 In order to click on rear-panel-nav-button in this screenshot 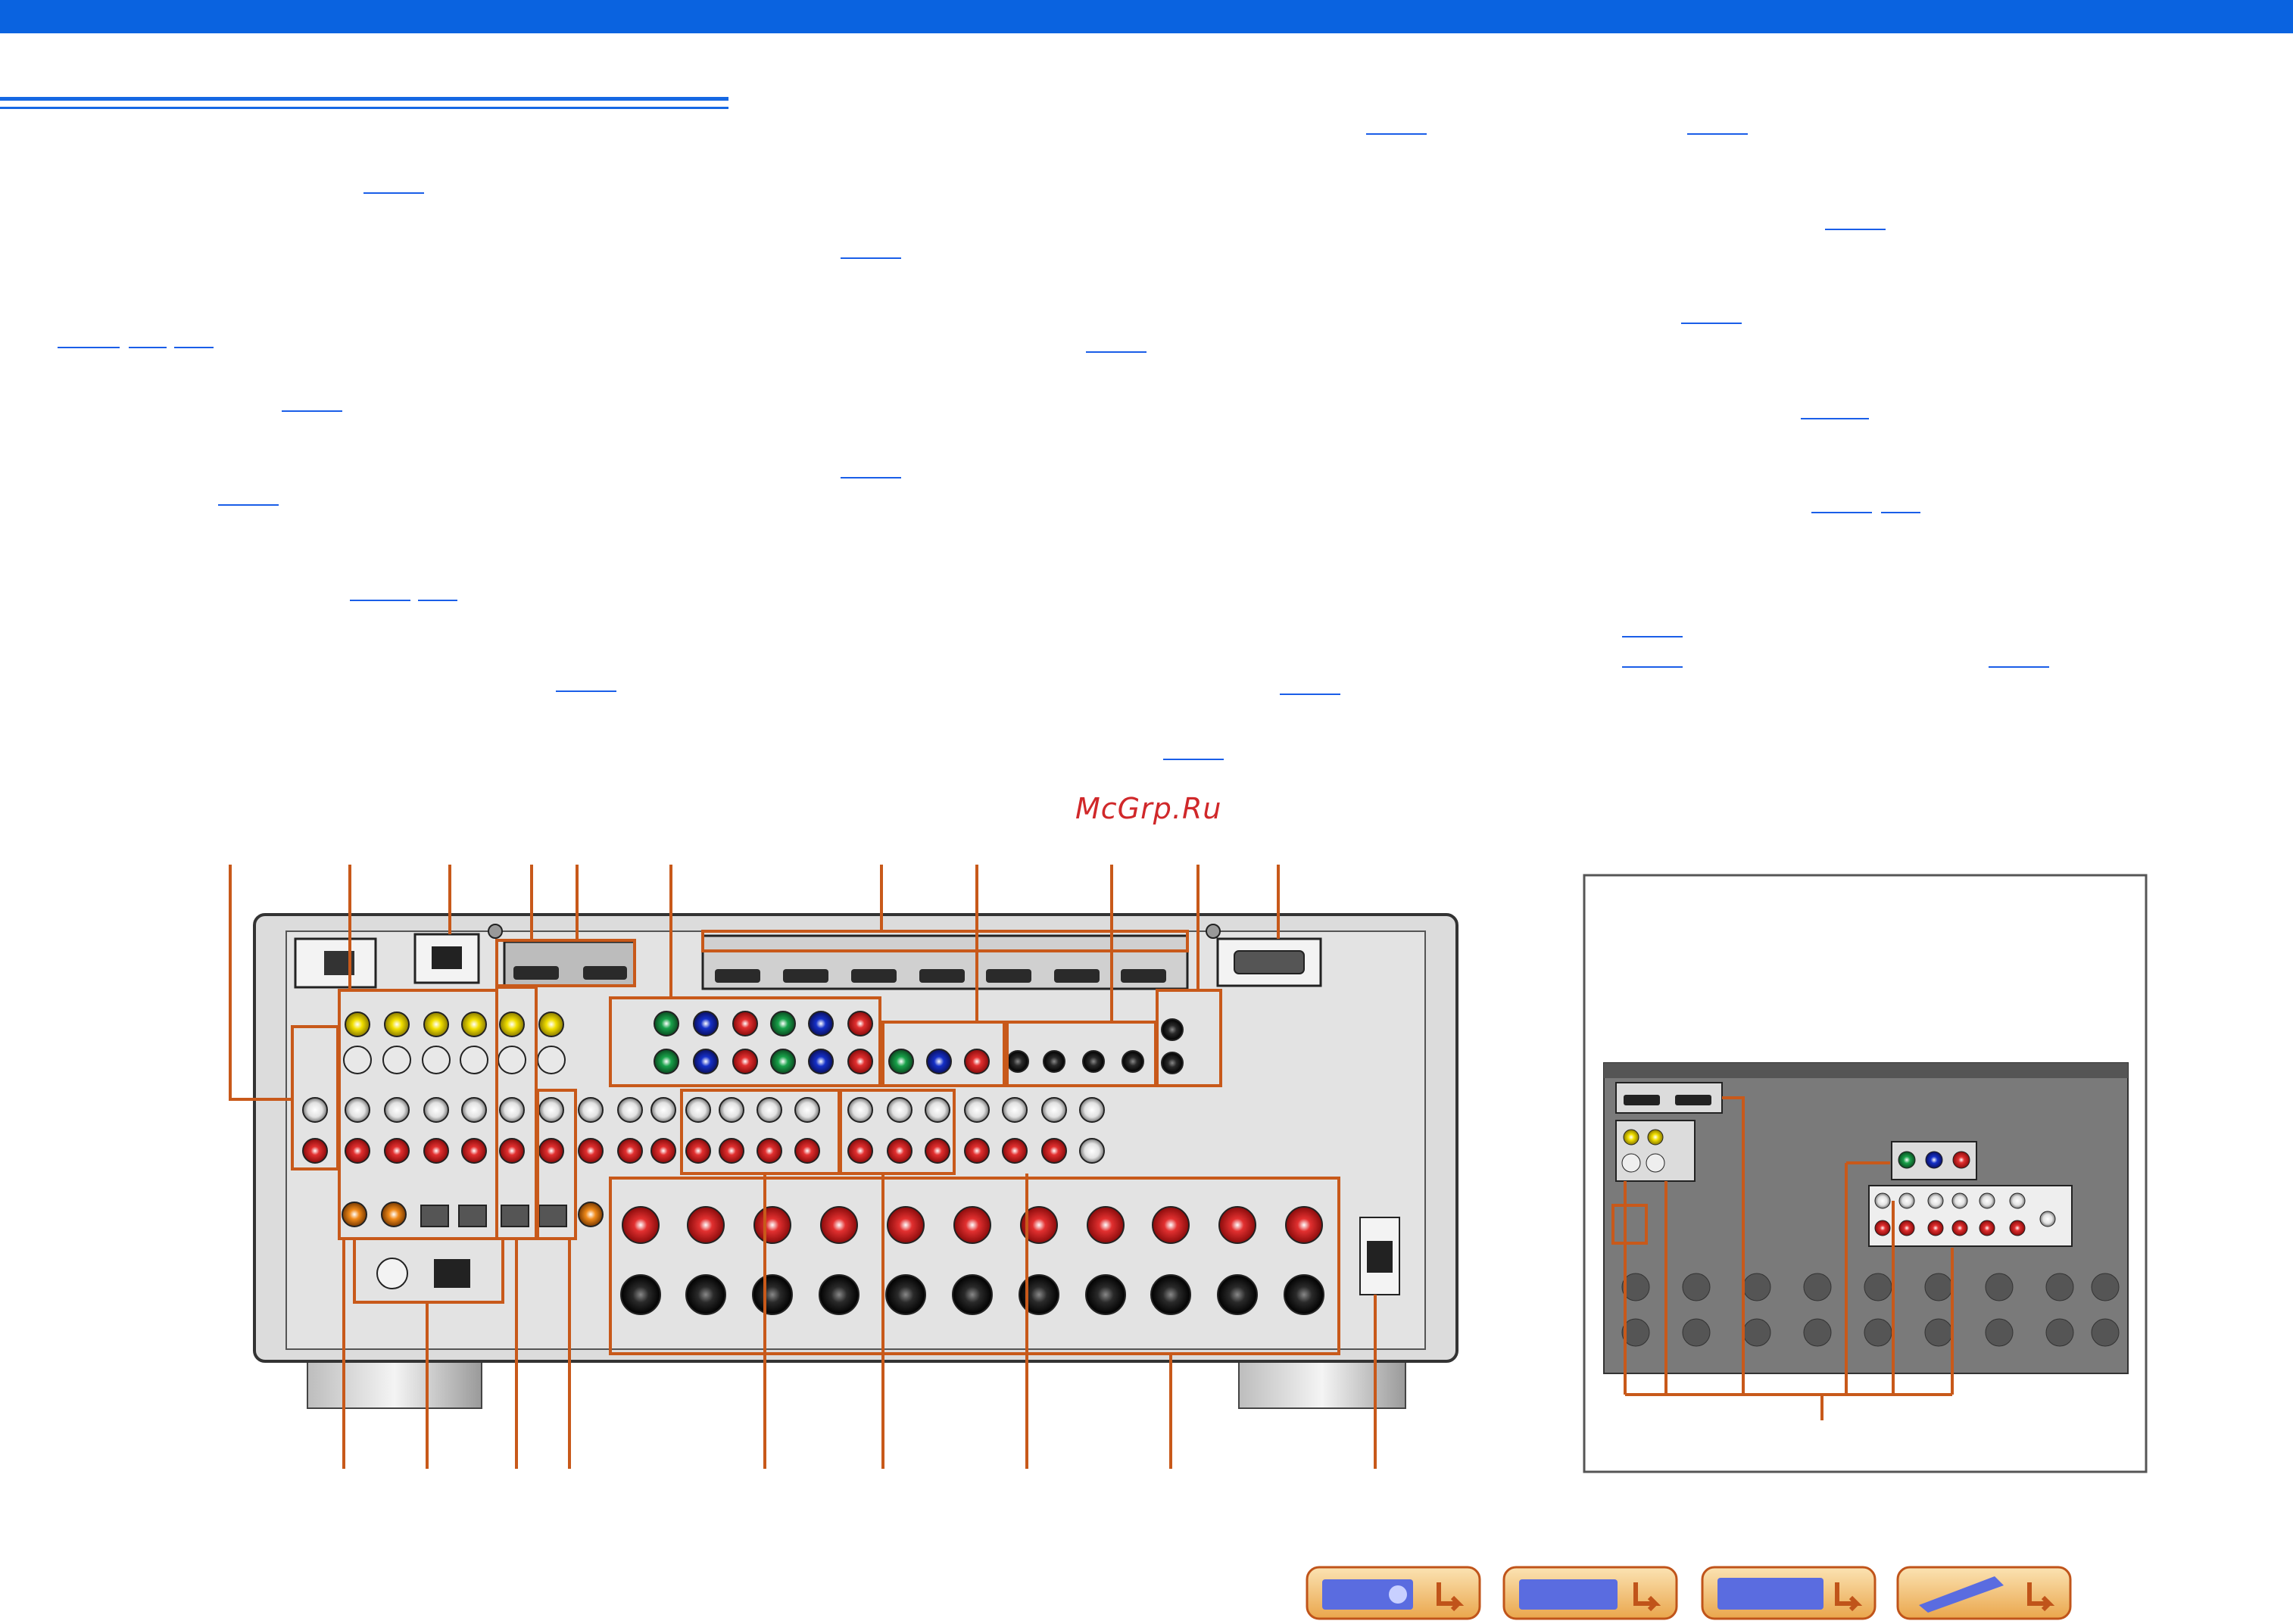, I will do `click(1590, 1593)`.